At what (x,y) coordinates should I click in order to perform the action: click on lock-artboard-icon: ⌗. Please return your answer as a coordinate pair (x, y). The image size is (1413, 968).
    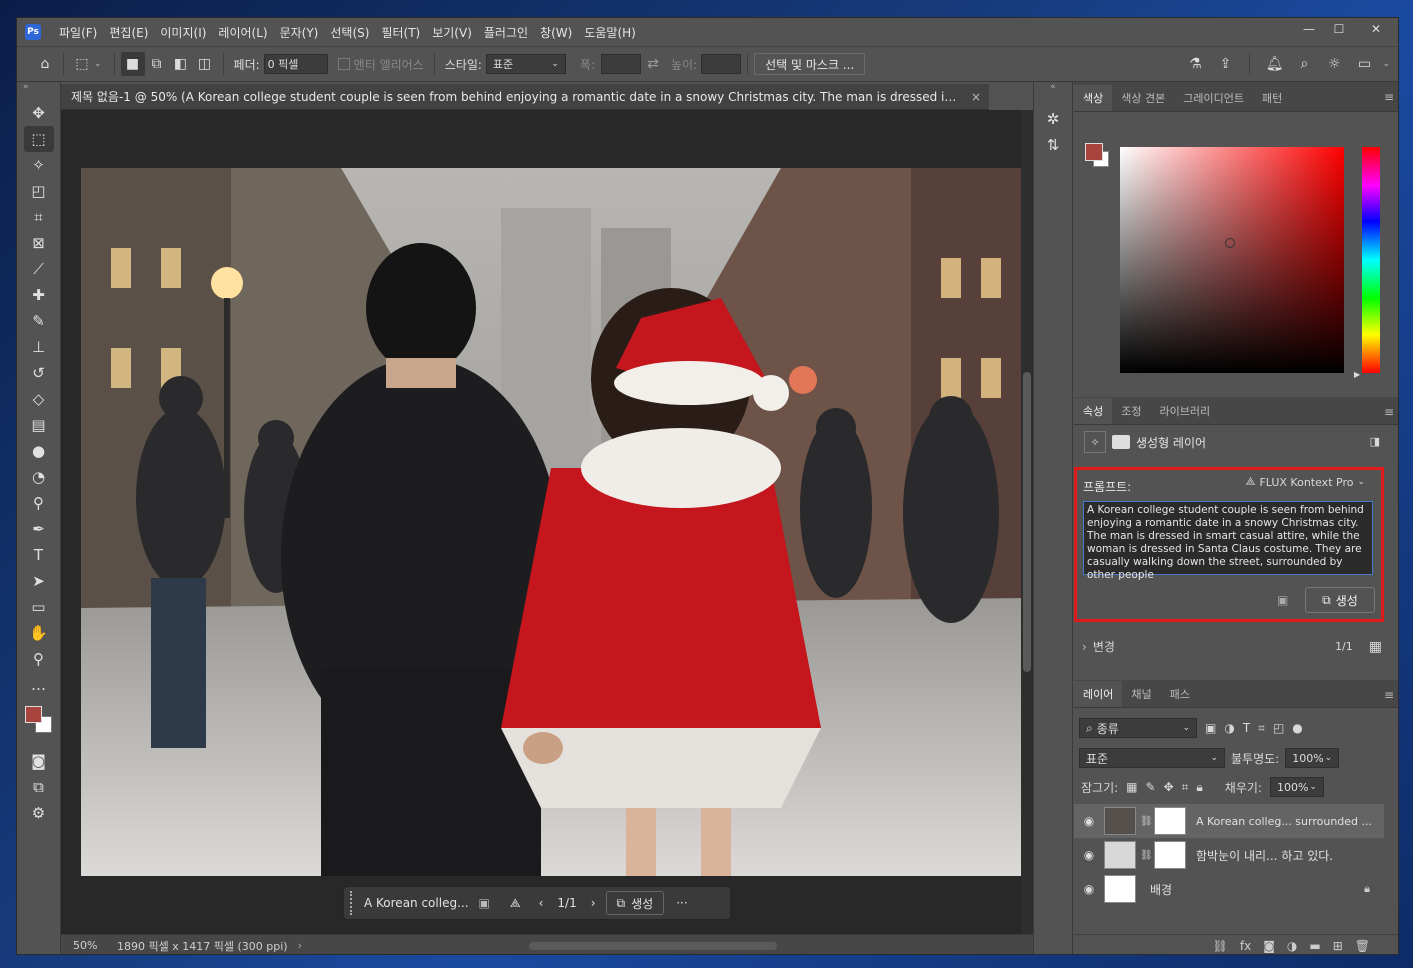
    Looking at the image, I should click on (1185, 787).